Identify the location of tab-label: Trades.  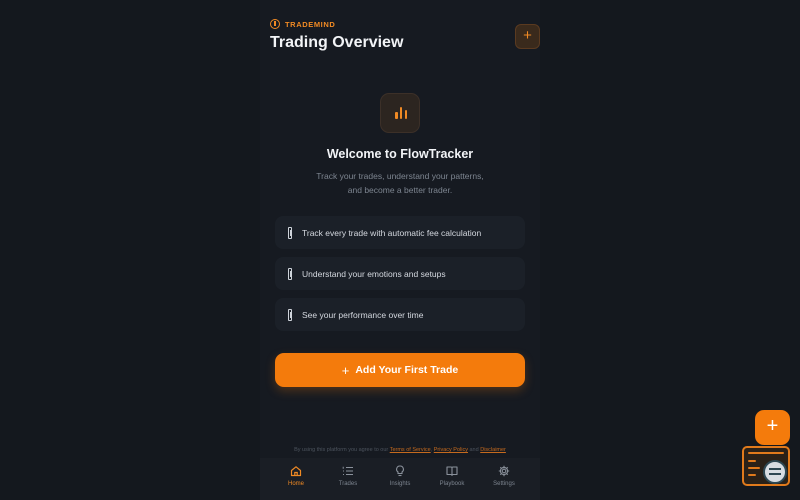
(348, 484).